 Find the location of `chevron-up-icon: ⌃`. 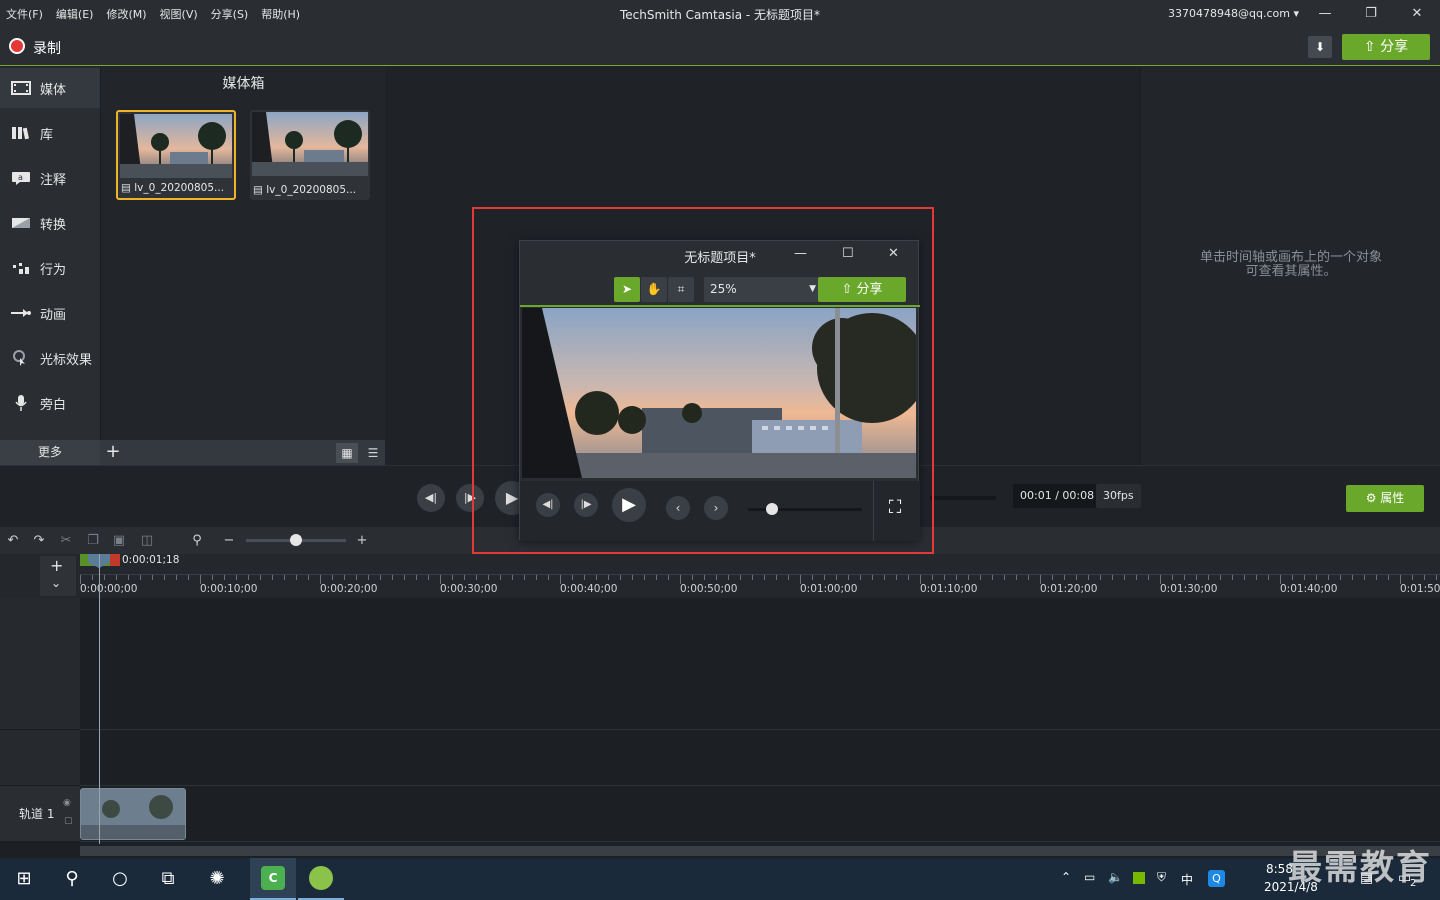

chevron-up-icon: ⌃ is located at coordinates (1066, 877).